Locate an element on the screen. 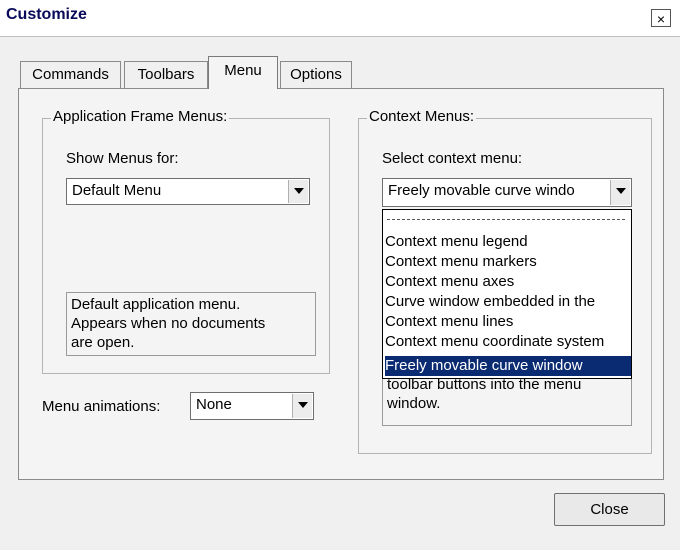  select-context-label: Select context menu: is located at coordinates (452, 158).